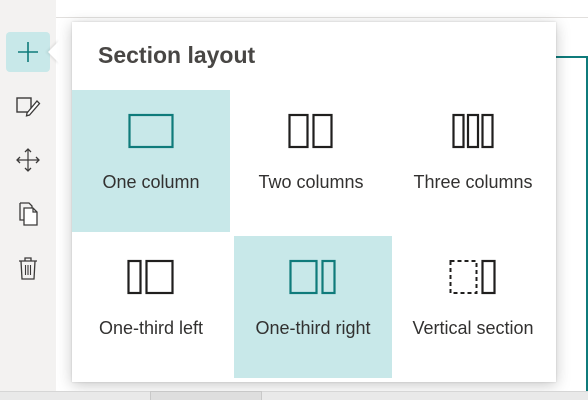  I want to click on one-third-left-icon, so click(150, 277).